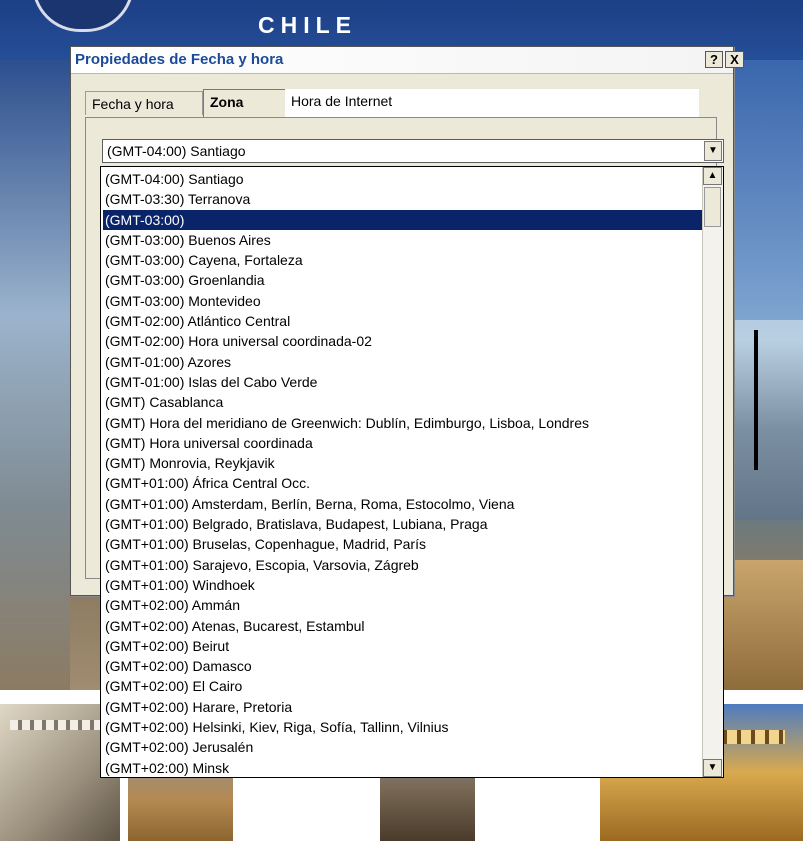 This screenshot has height=841, width=803. I want to click on scroll-up-icon: ▲, so click(712, 176).